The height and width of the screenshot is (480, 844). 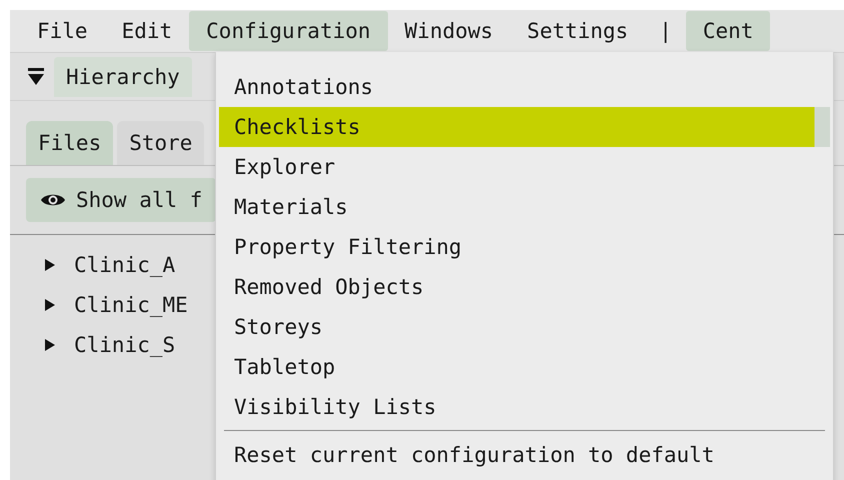 I want to click on tab: Store, so click(x=160, y=143).